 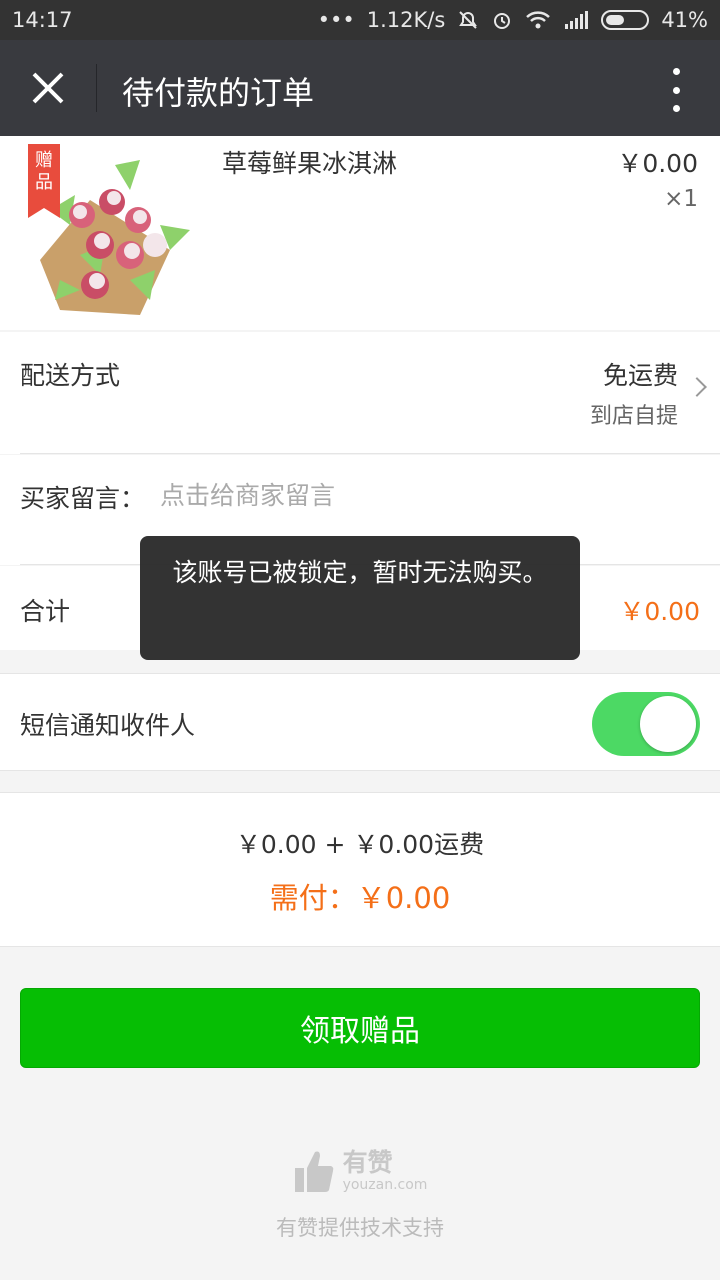 I want to click on toast-message: 该账号已被锁定，暂时无法购买。, so click(x=360, y=598).